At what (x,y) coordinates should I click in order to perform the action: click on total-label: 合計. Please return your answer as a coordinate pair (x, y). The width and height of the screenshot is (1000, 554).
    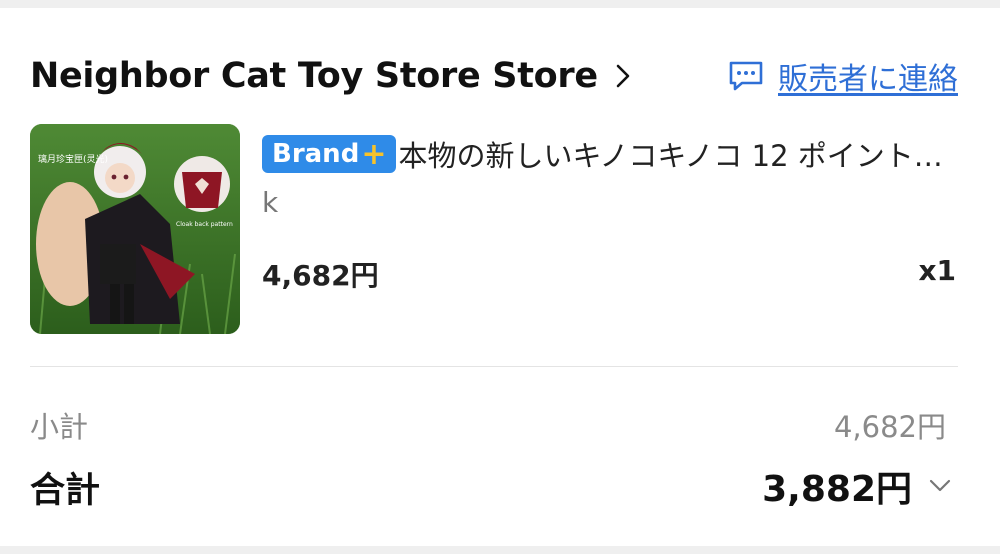
    Looking at the image, I should click on (65, 491).